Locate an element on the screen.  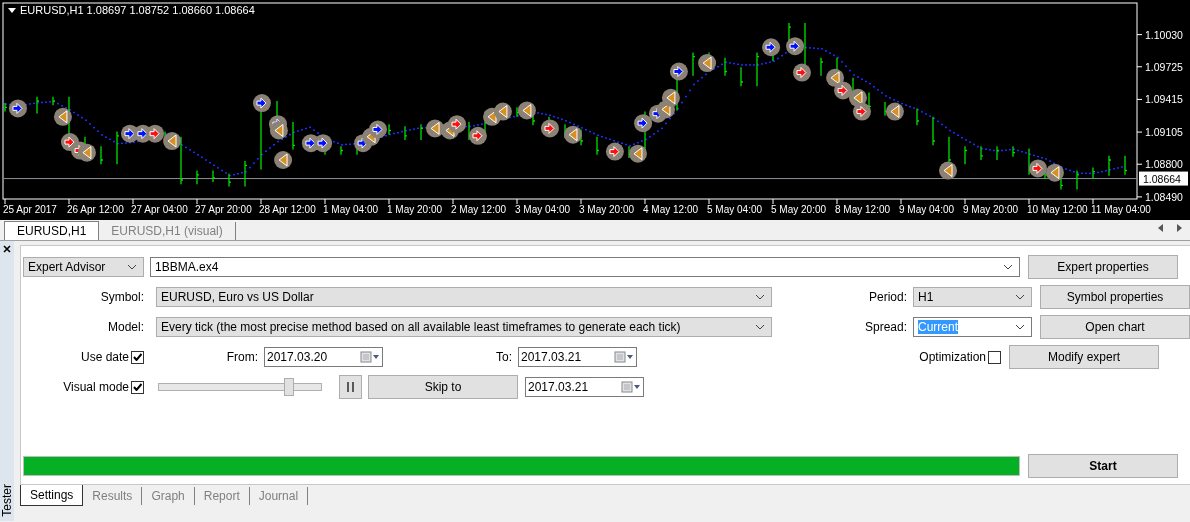
tab: Results is located at coordinates (113, 496).